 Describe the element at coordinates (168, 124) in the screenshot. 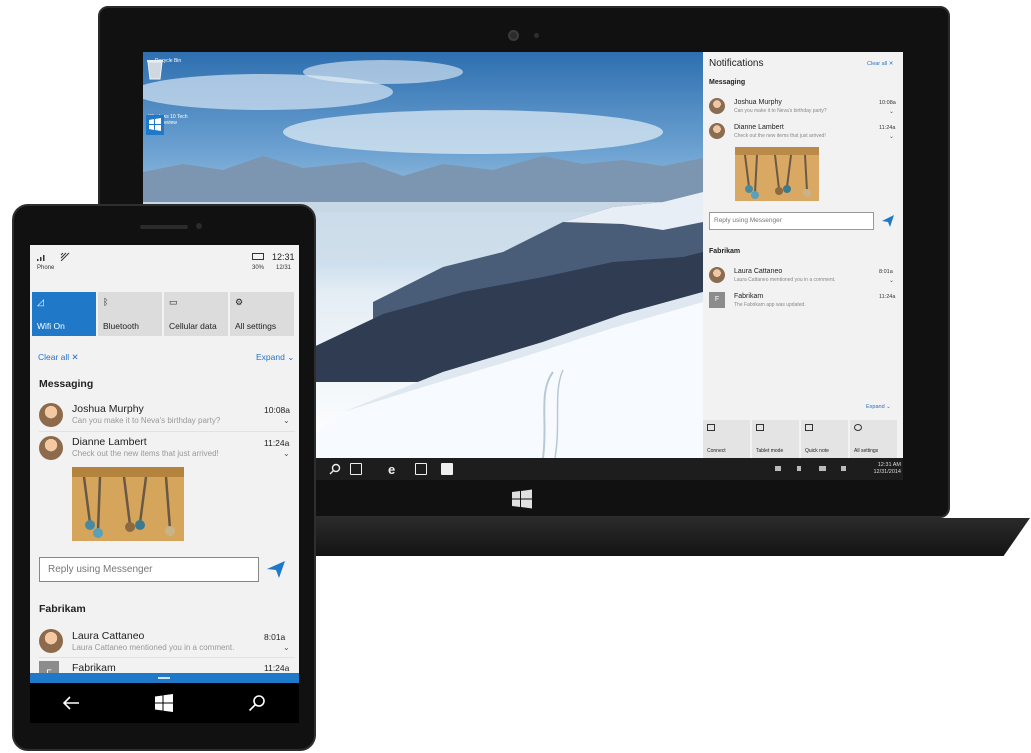

I see `desktop-icon-windows-preview: Windows 10 Tech Preview` at that location.